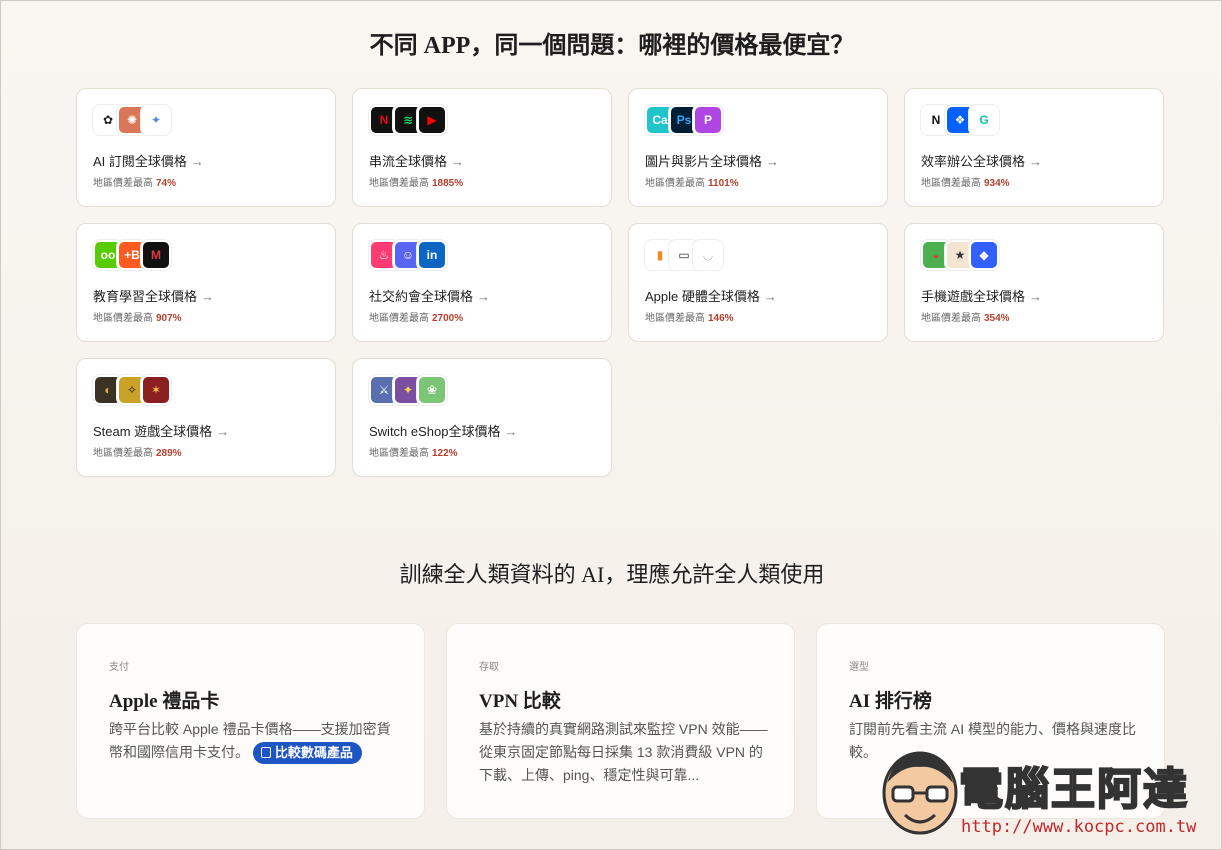 This screenshot has height=850, width=1222. What do you see at coordinates (859, 667) in the screenshot?
I see `feature-tag: 選型` at bounding box center [859, 667].